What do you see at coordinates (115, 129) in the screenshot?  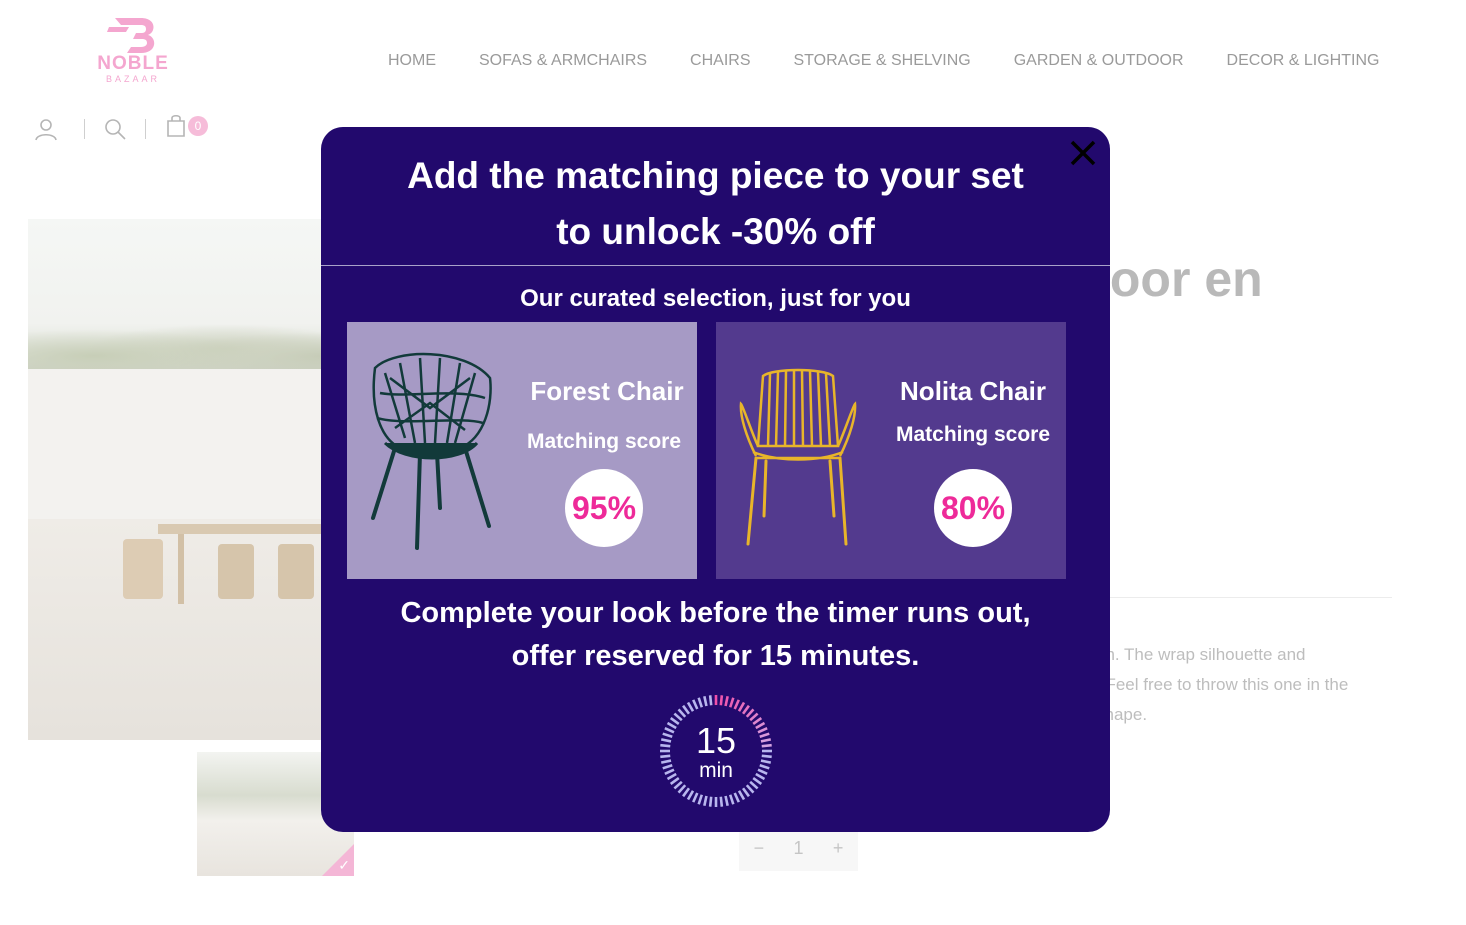 I see `search-icon` at bounding box center [115, 129].